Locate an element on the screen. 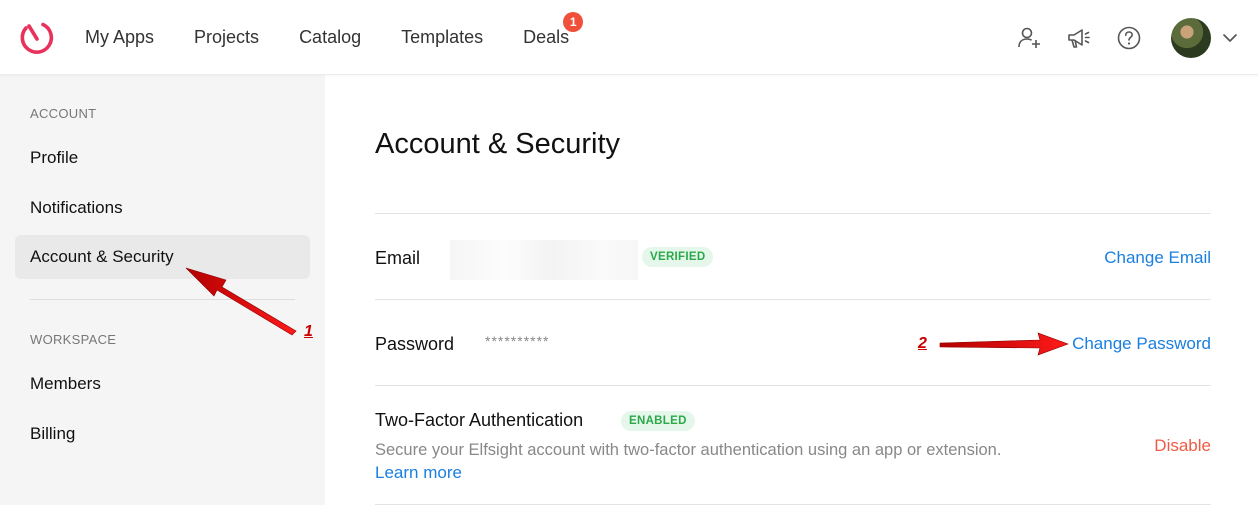 Image resolution: width=1258 pixels, height=505 pixels. email-value-redacted is located at coordinates (544, 260).